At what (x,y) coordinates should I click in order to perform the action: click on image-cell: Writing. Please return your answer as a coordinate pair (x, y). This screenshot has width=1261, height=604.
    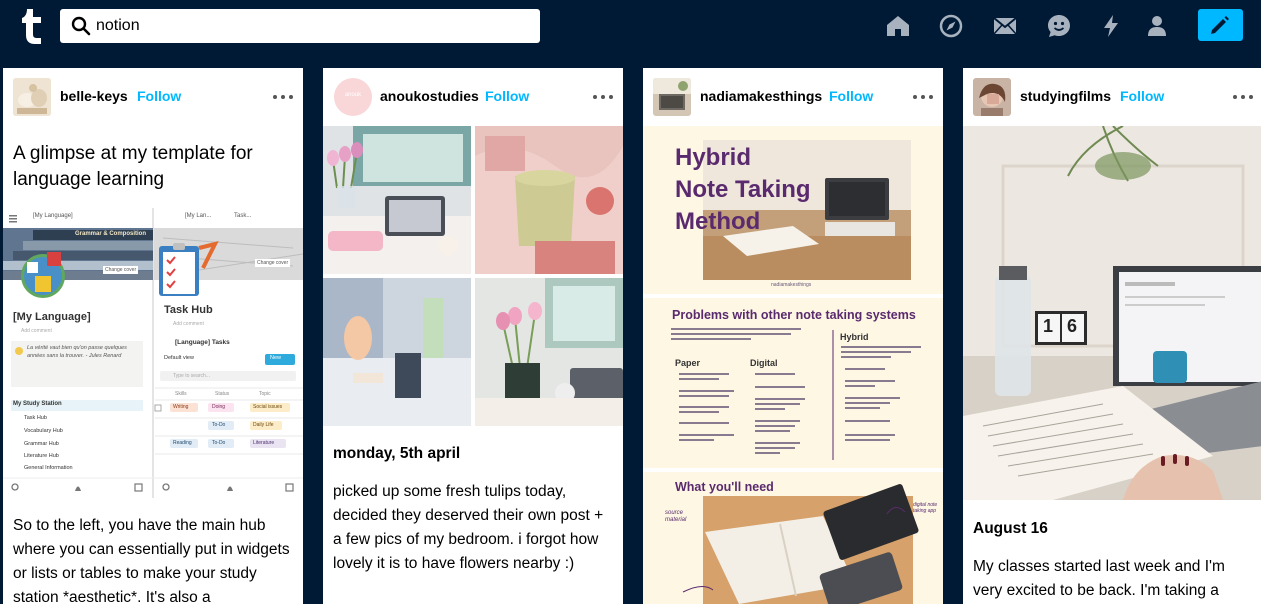
    Looking at the image, I should click on (181, 407).